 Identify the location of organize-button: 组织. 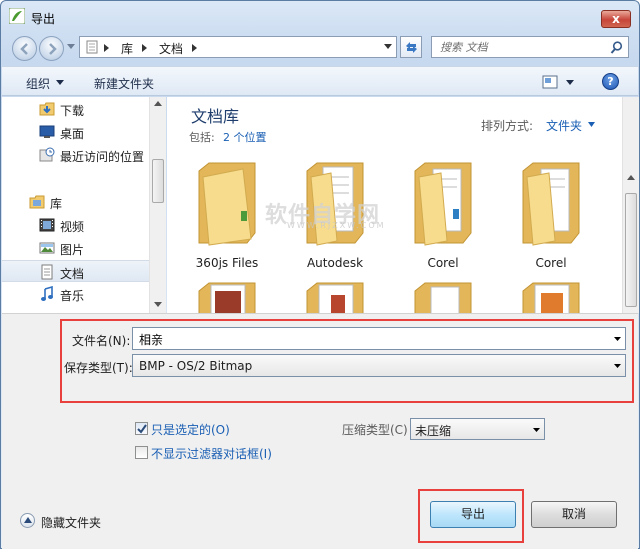
(38, 83).